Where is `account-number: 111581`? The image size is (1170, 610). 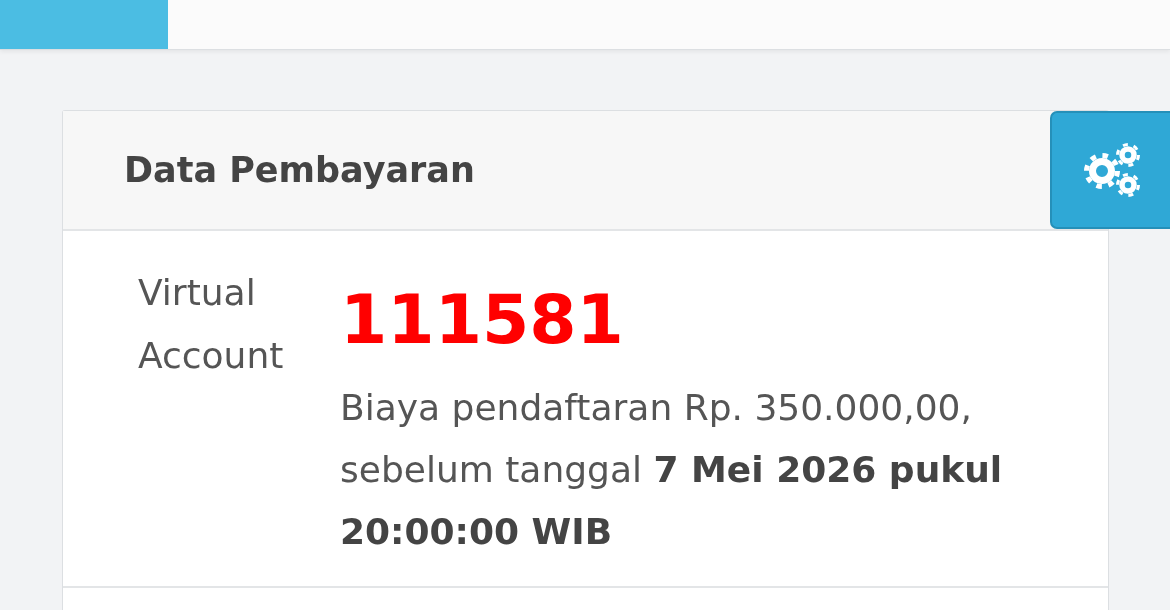
account-number: 111581 is located at coordinates (482, 320).